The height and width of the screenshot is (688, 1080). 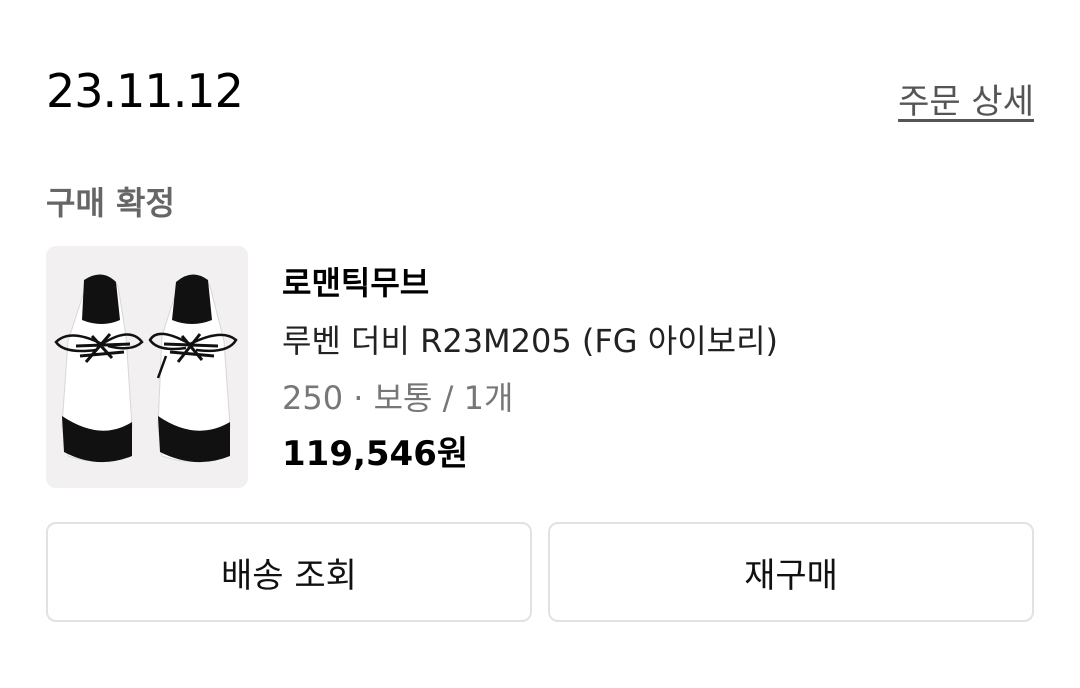 What do you see at coordinates (145, 91) in the screenshot?
I see `order-date: 23.11.12` at bounding box center [145, 91].